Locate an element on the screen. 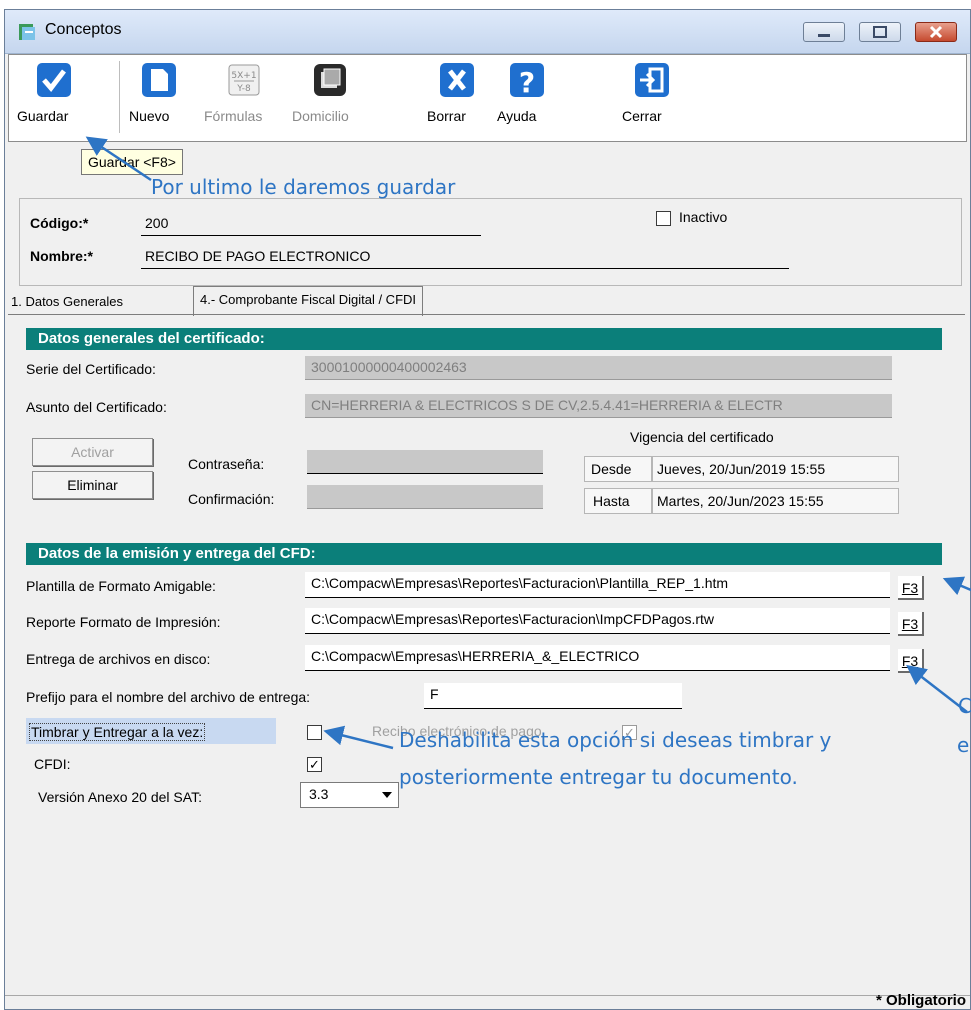 Image resolution: width=971 pixels, height=1010 pixels. cerrar-button: Cerrar is located at coordinates (652, 92).